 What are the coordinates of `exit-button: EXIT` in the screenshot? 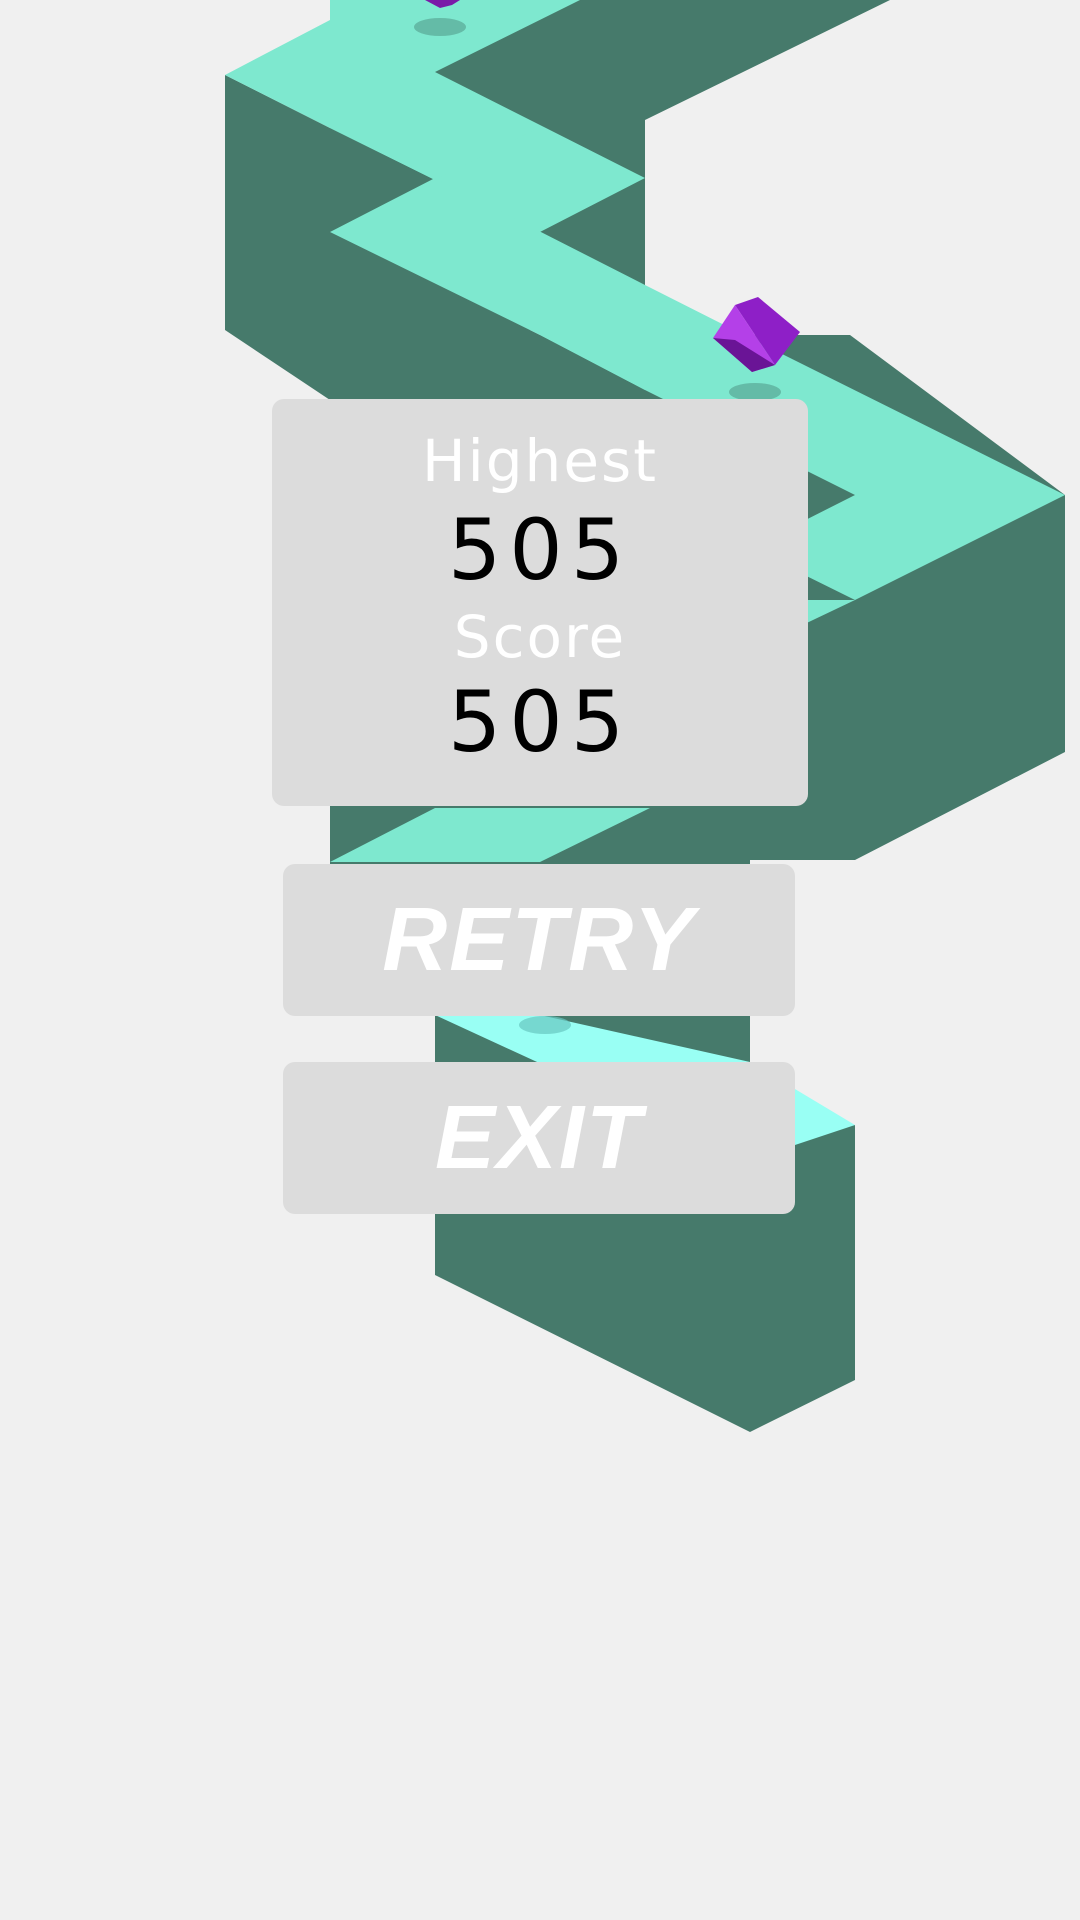 It's located at (539, 1138).